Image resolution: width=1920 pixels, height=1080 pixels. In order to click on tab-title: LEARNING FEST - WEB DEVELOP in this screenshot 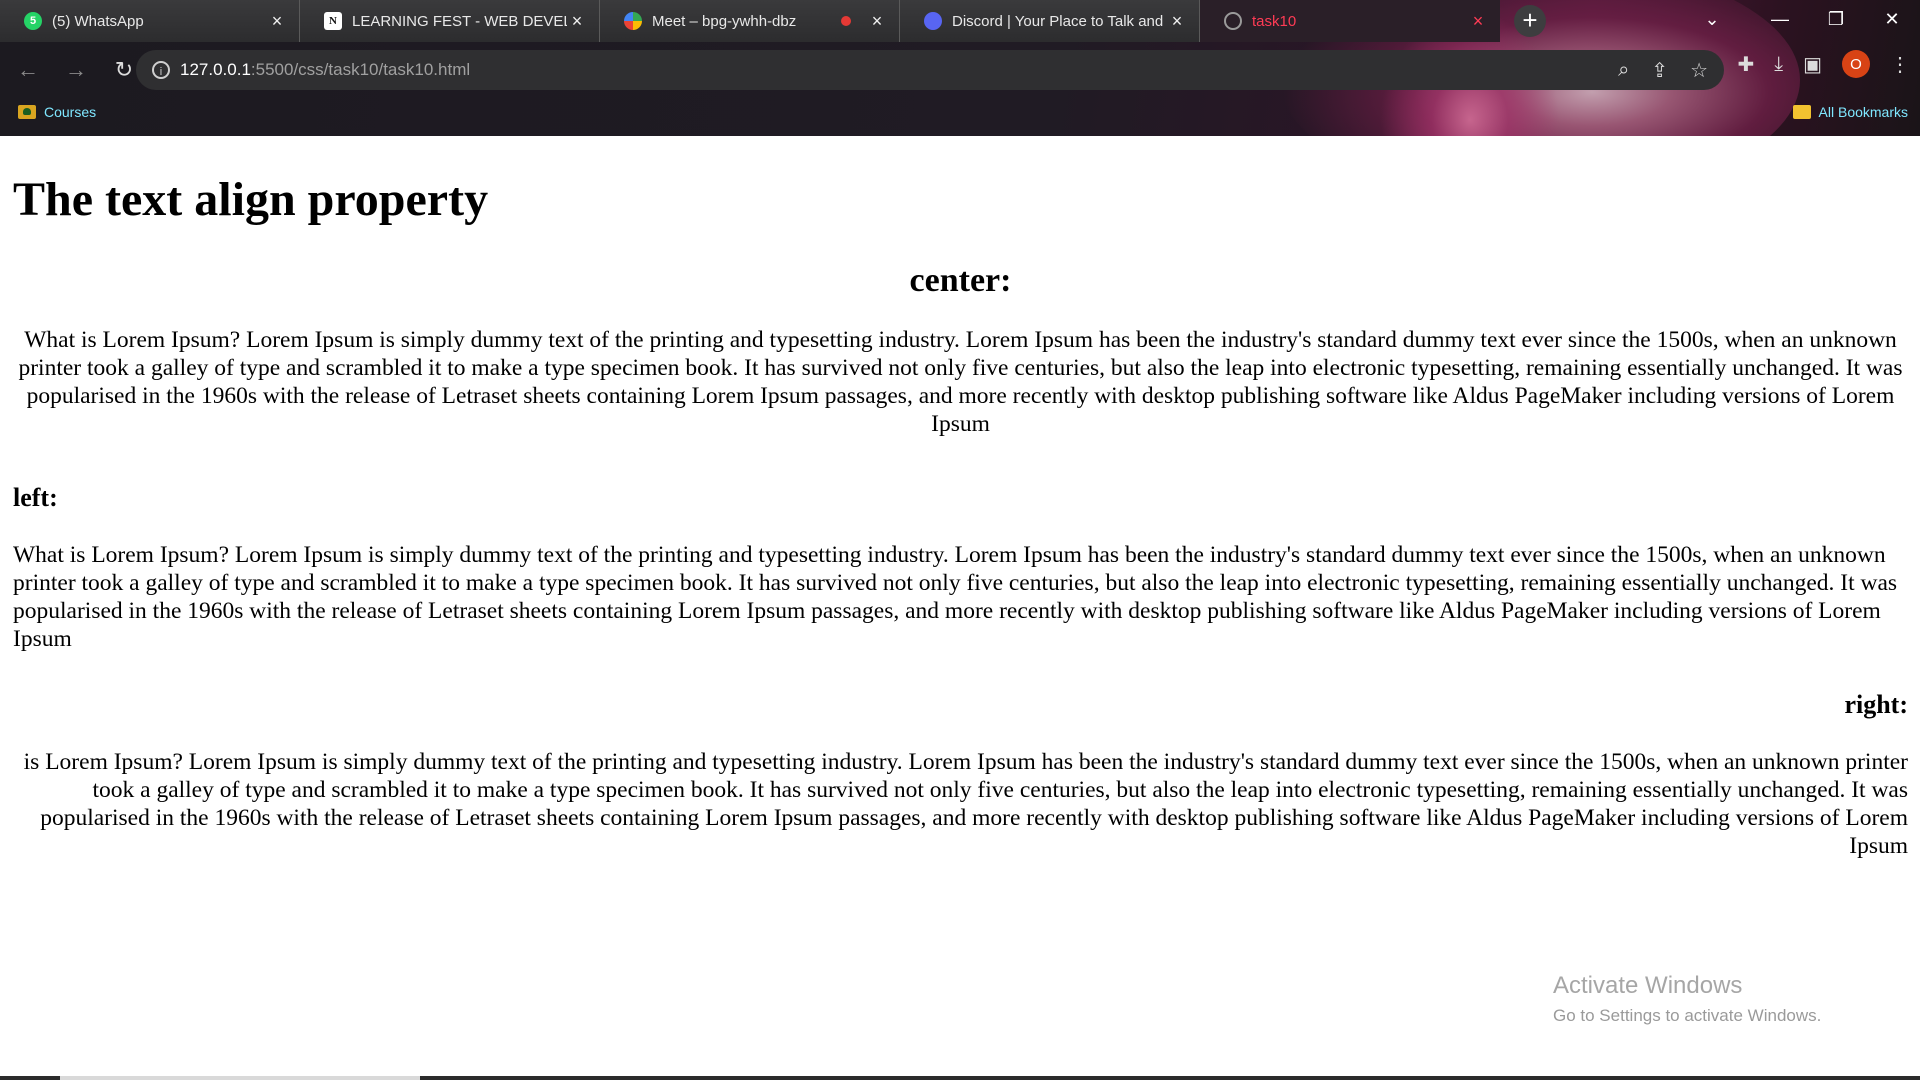, I will do `click(459, 21)`.